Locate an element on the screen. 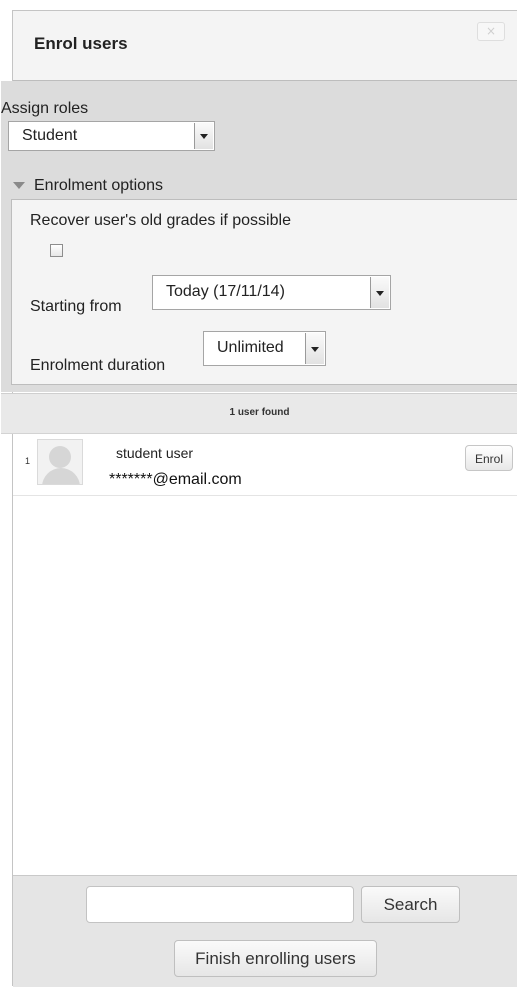  role-select: Student is located at coordinates (111, 136).